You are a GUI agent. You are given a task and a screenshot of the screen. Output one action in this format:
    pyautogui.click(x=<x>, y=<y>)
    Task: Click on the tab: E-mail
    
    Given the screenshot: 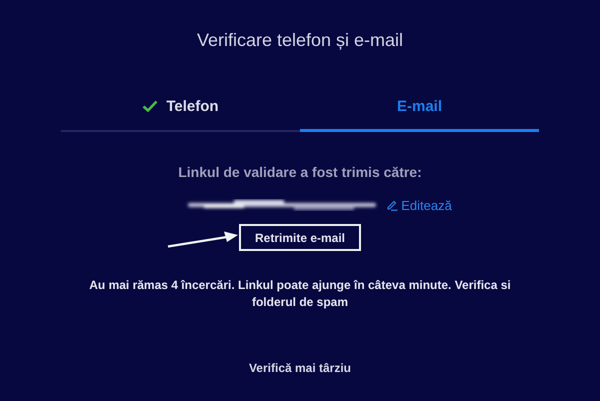 What is the action you would take?
    pyautogui.click(x=419, y=110)
    